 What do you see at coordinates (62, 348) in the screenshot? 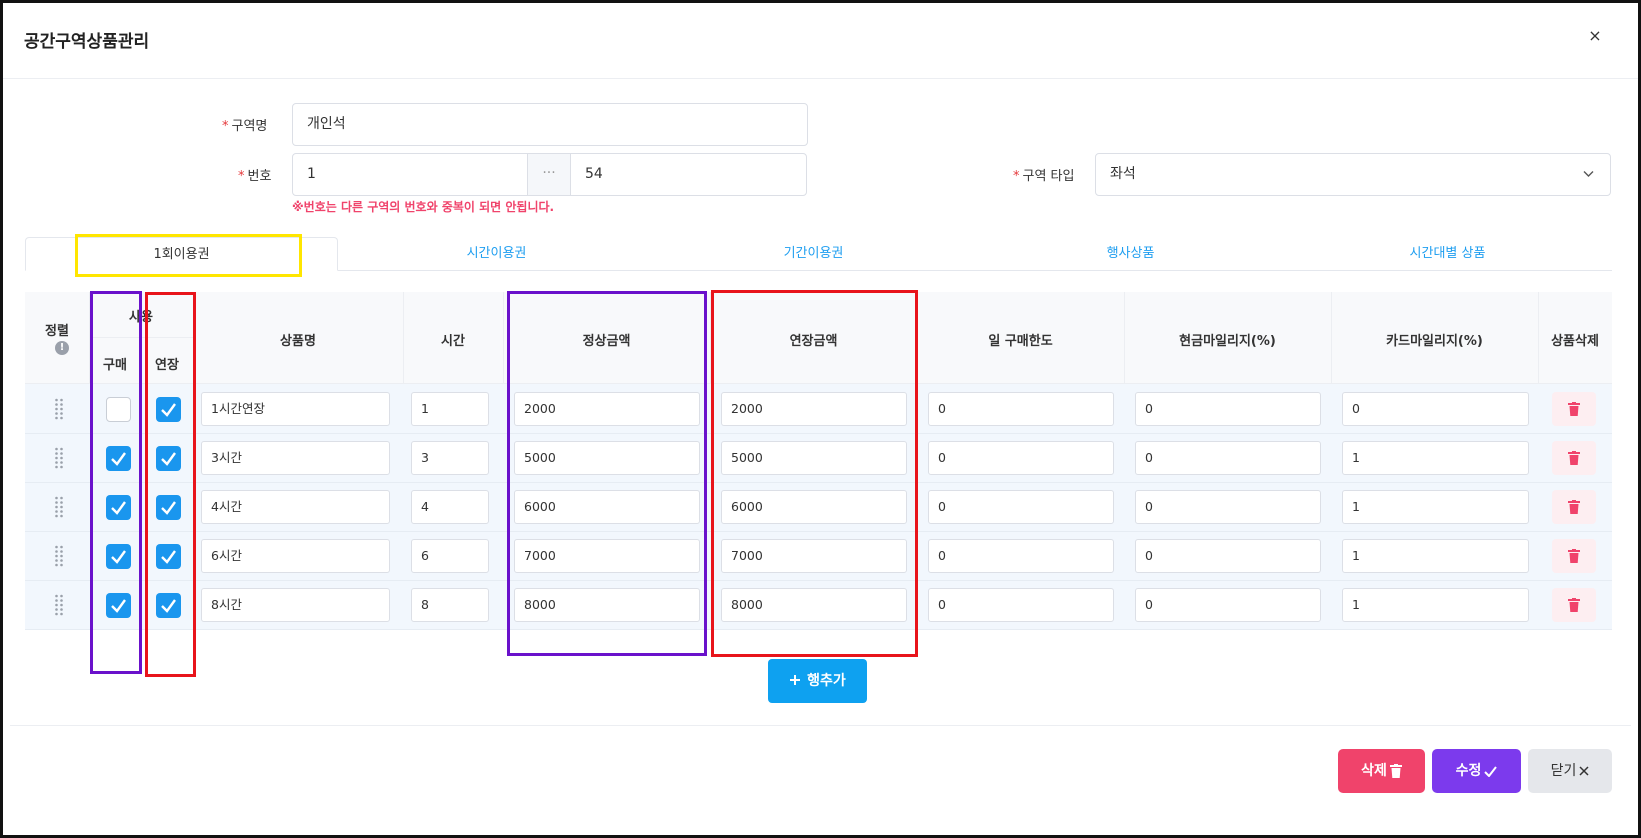
I see `info-icon: !` at bounding box center [62, 348].